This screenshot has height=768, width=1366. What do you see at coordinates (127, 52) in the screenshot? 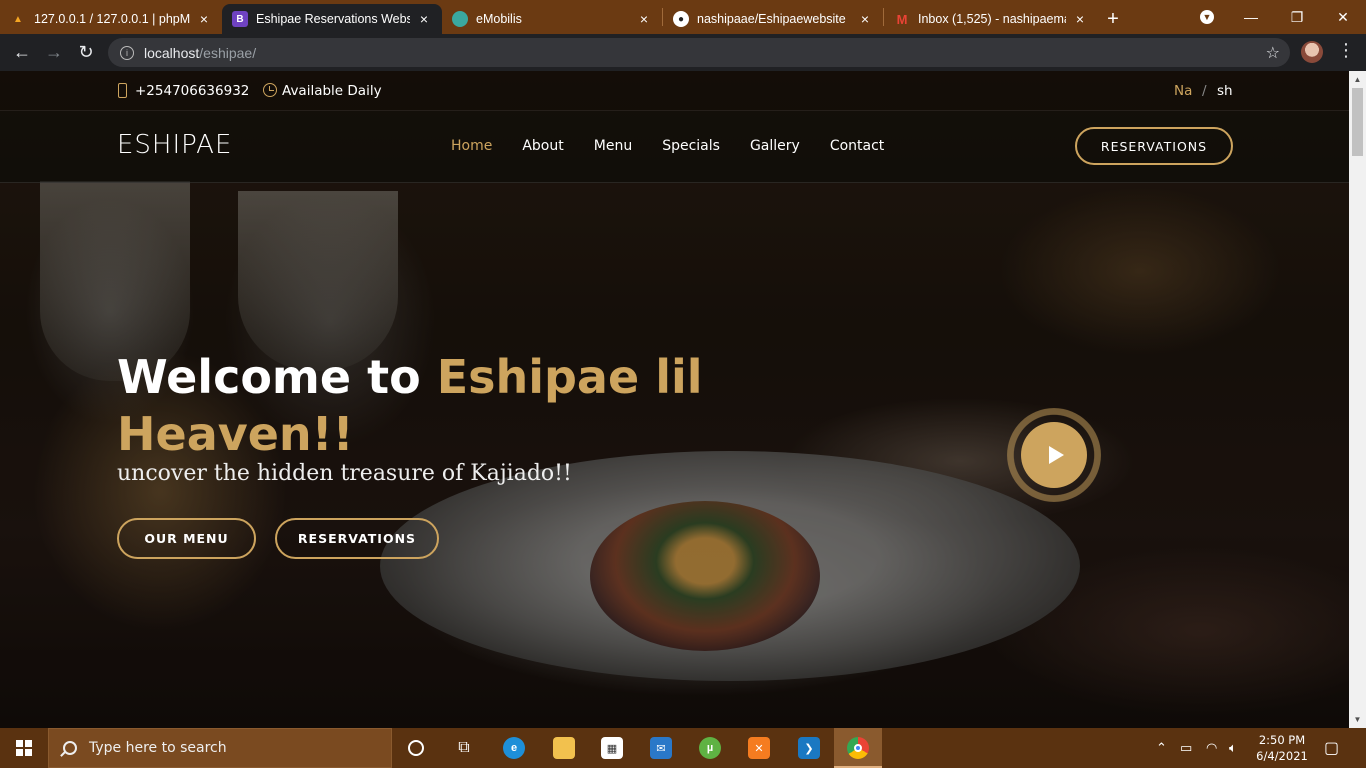
I see `info-icon: i` at bounding box center [127, 52].